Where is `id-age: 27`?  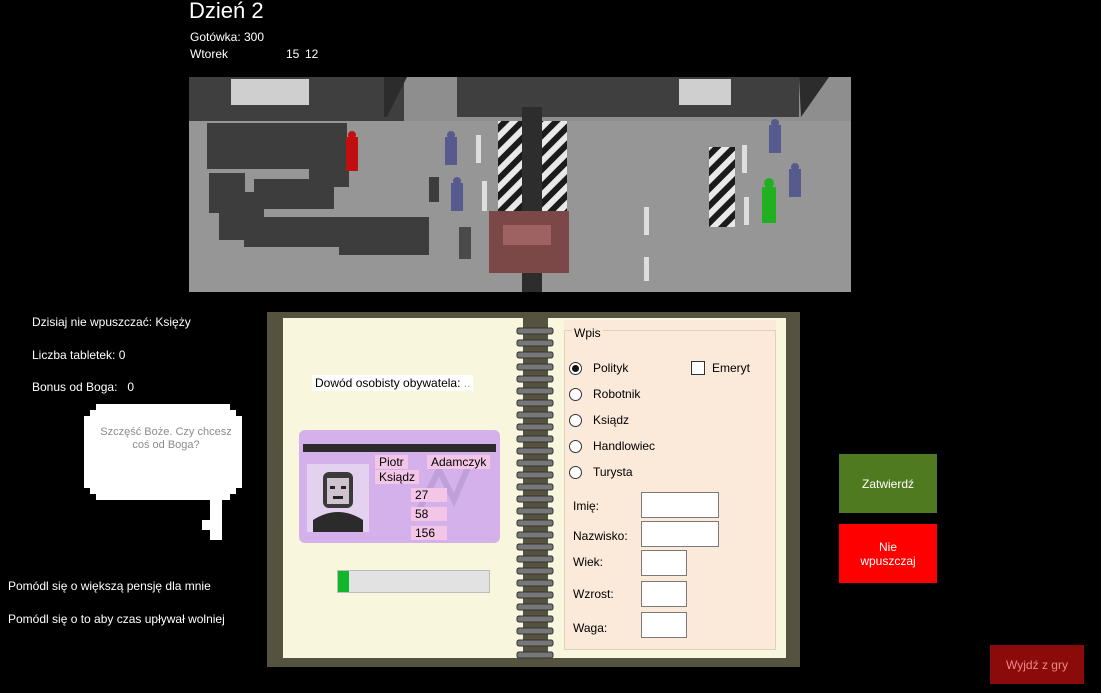 id-age: 27 is located at coordinates (429, 495).